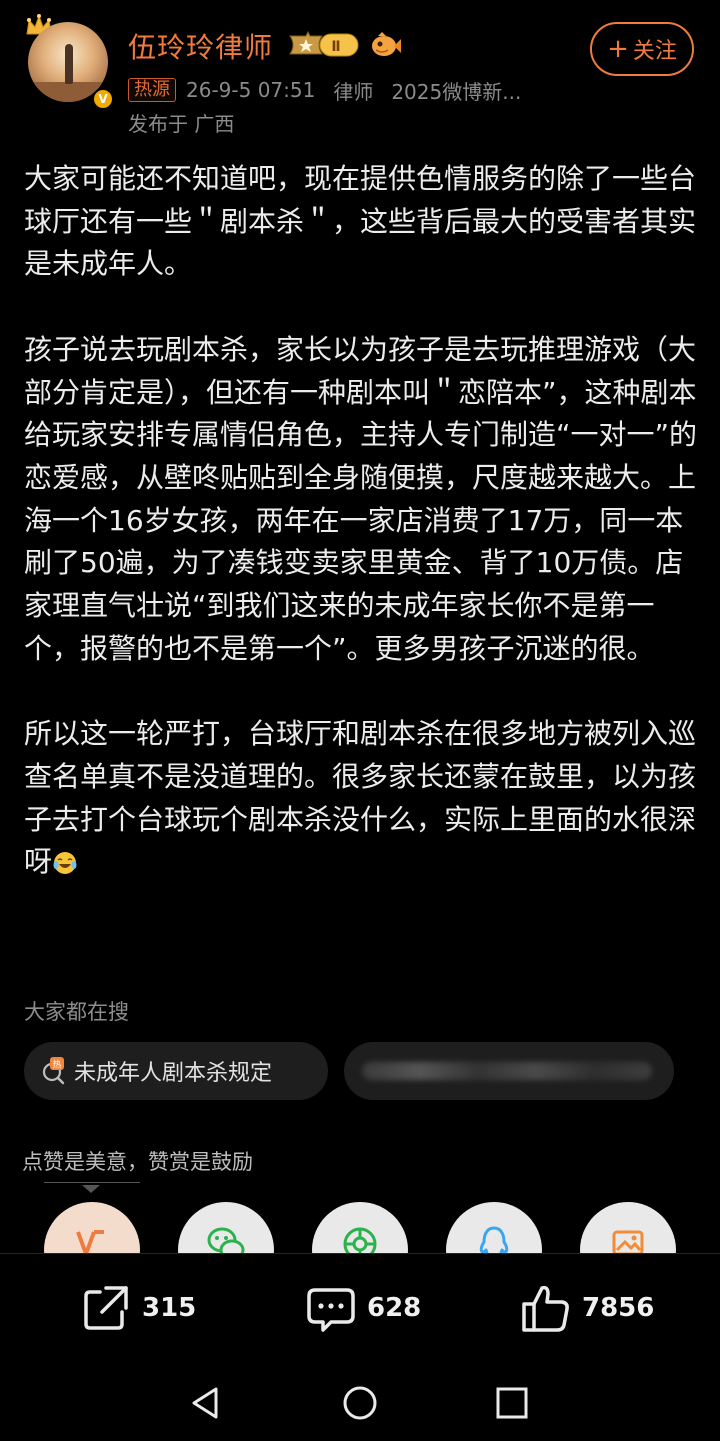 This screenshot has height=1441, width=720. Describe the element at coordinates (206, 1403) in the screenshot. I see `back-icon` at that location.